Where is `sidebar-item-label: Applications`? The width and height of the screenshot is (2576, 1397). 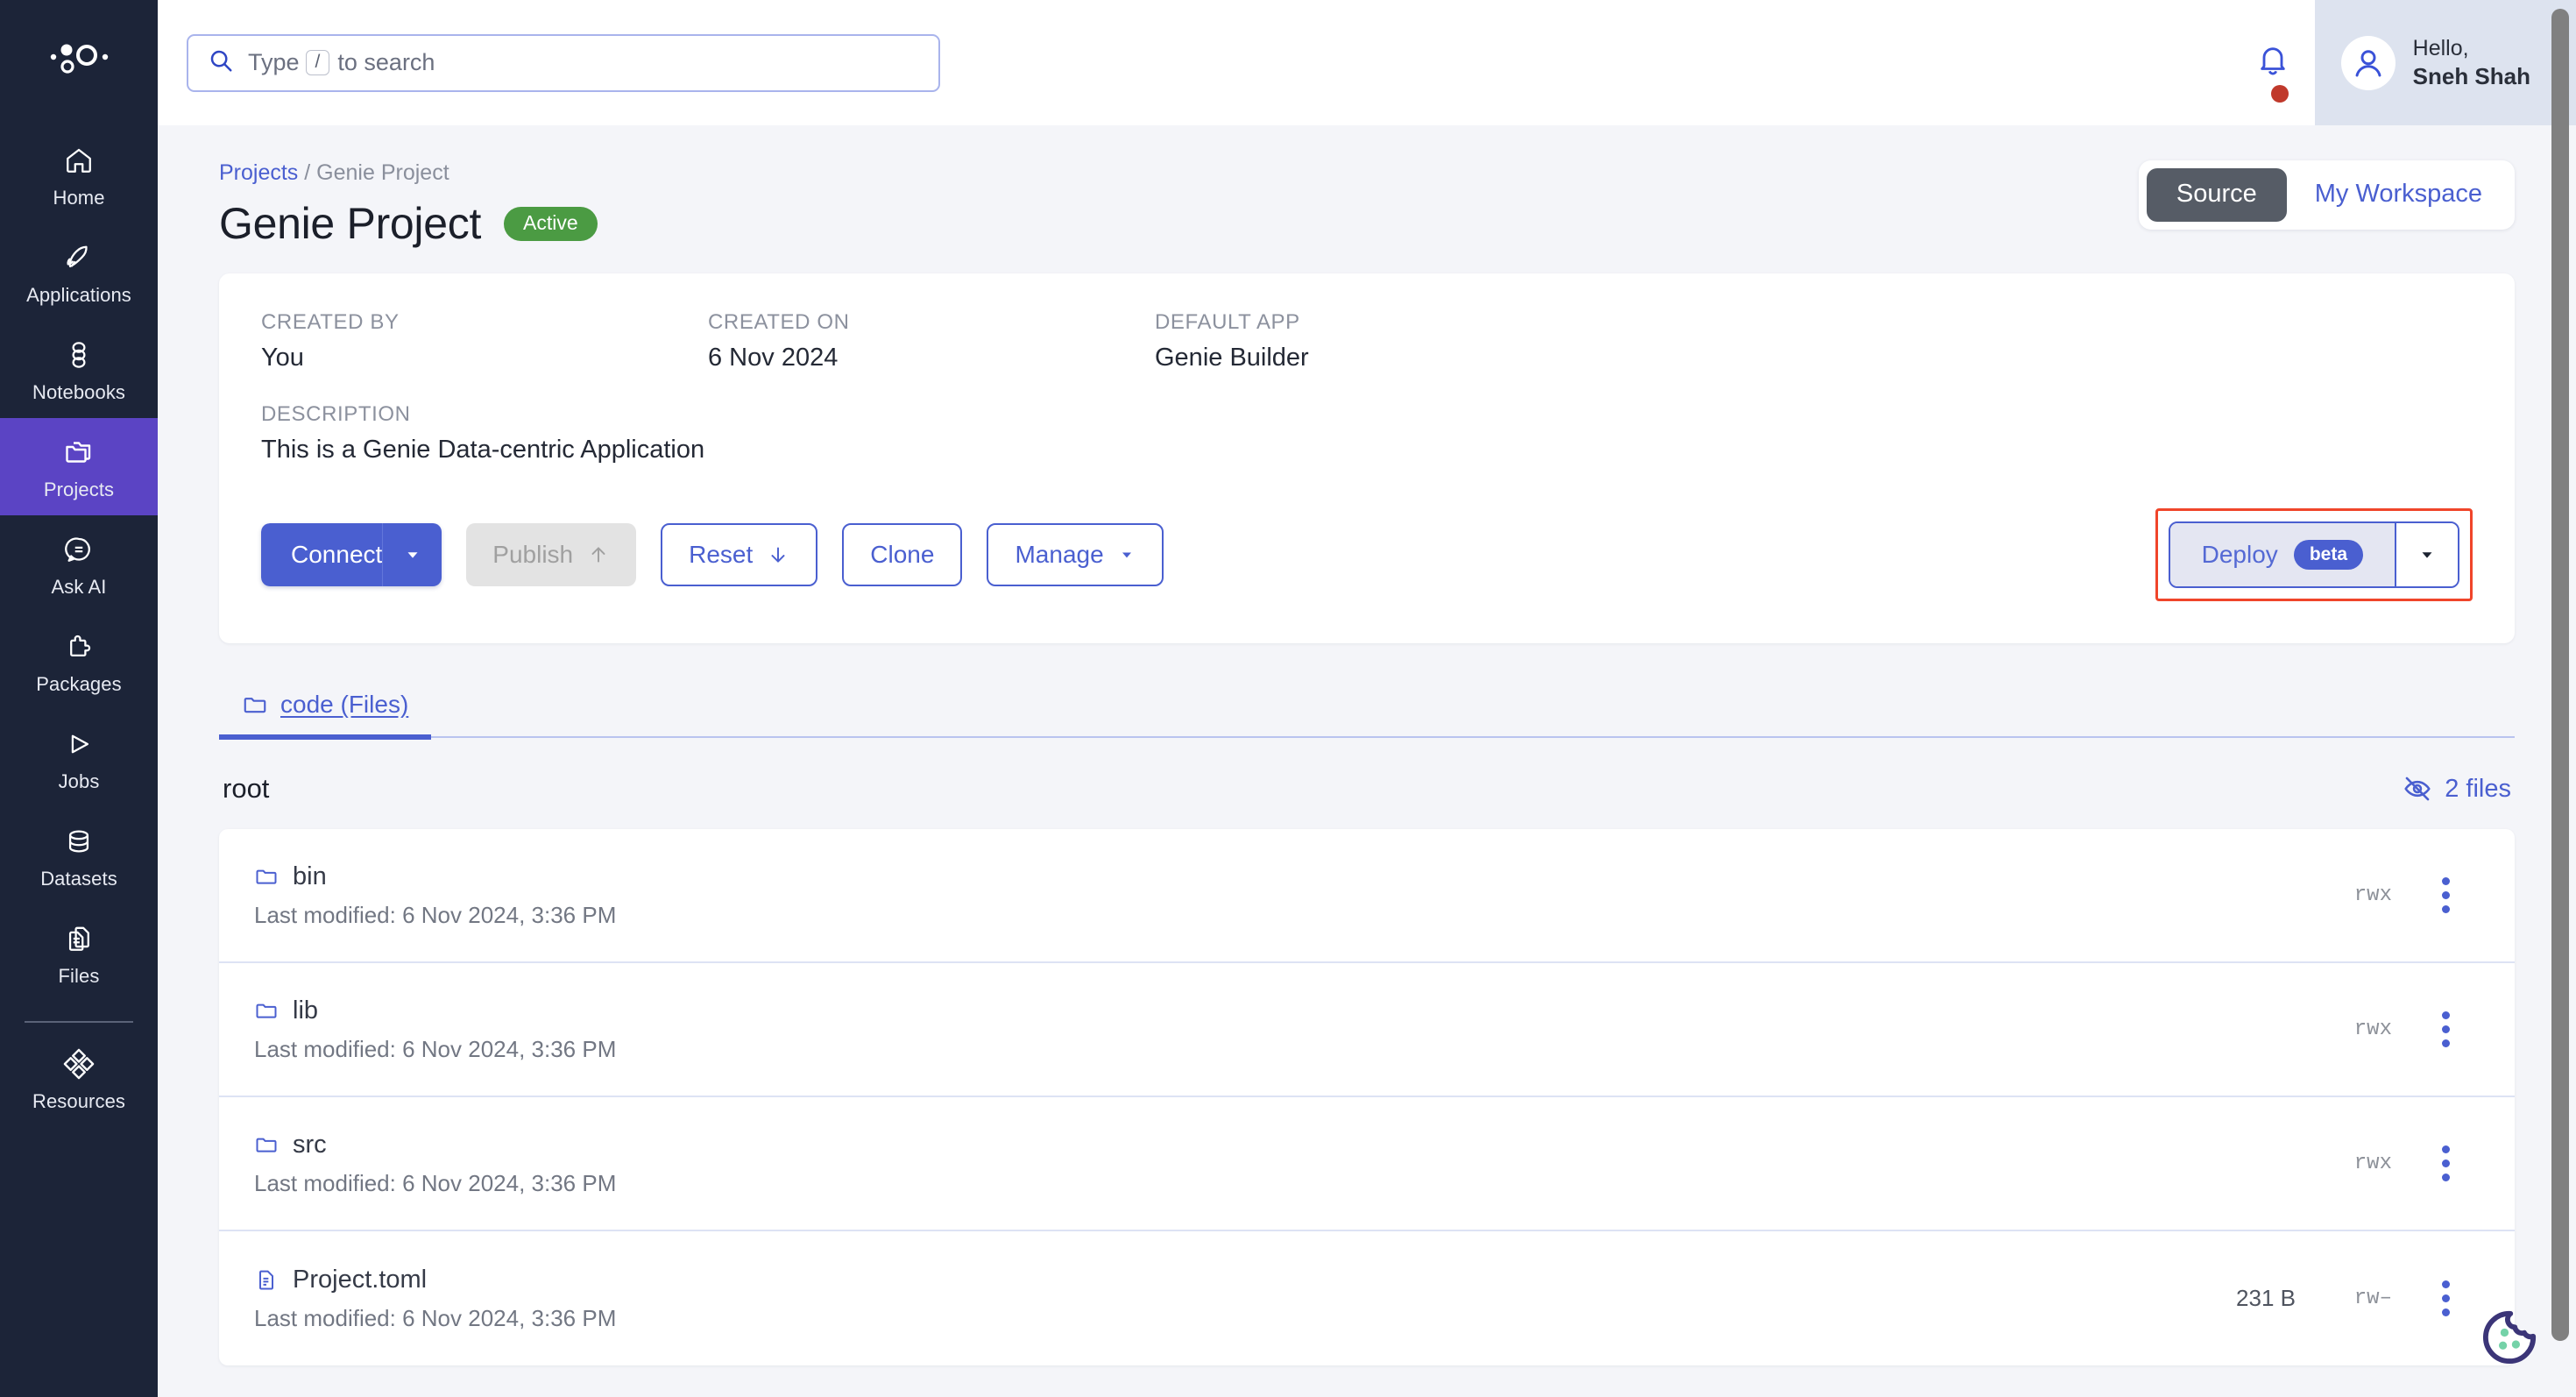 sidebar-item-label: Applications is located at coordinates (78, 295).